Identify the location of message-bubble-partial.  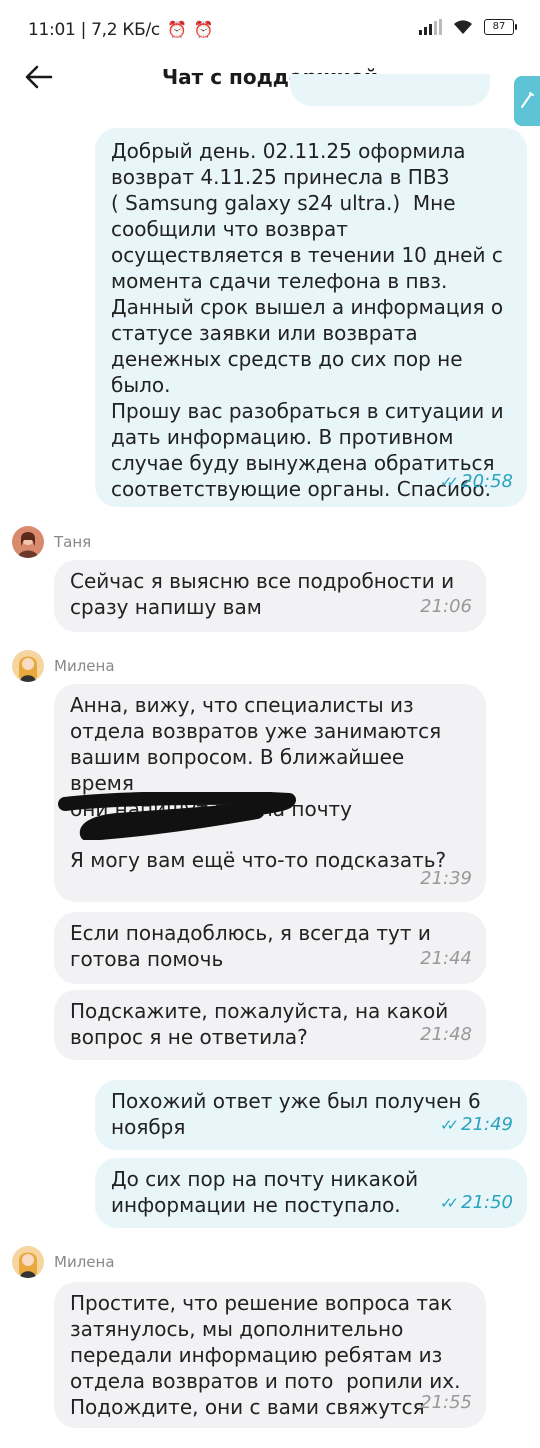
(390, 90).